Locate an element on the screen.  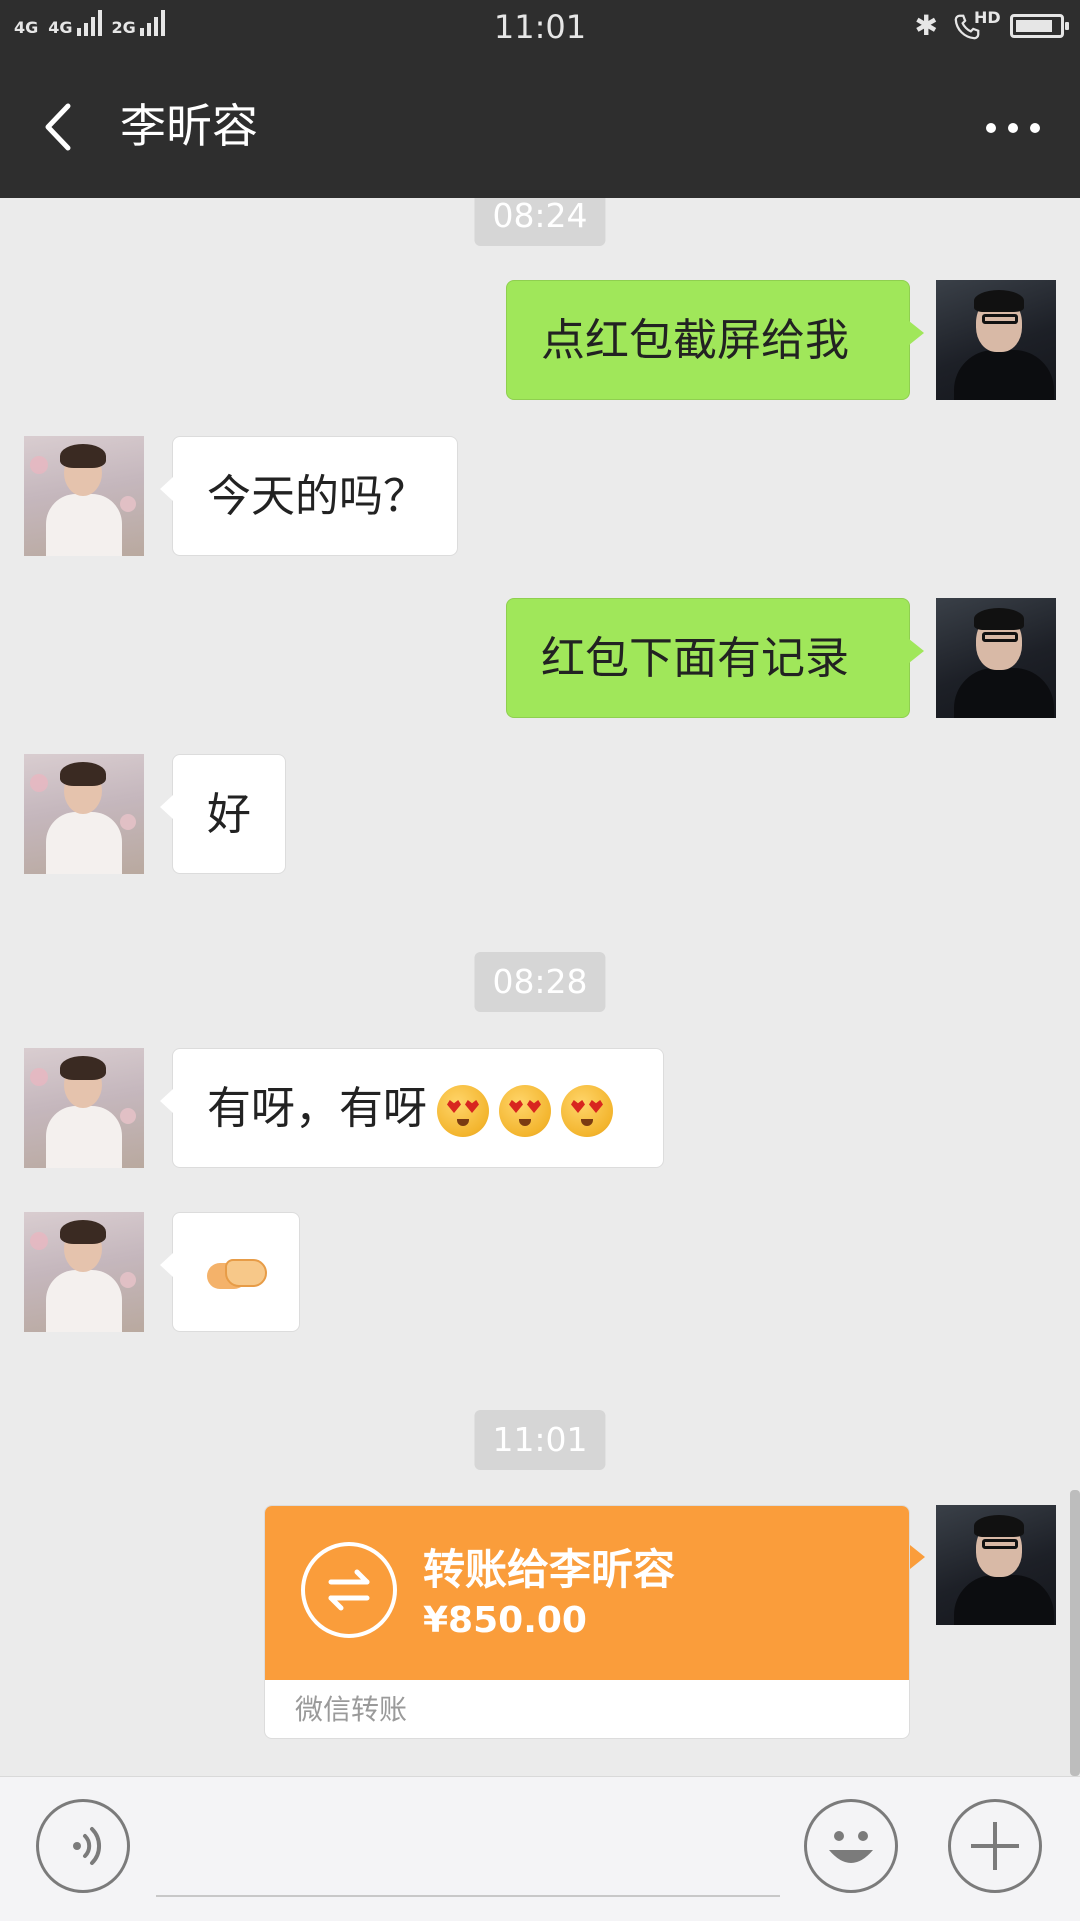
status-bar: 4G 4G 2G 11:01 ✱ HD is located at coordinates (540, 28).